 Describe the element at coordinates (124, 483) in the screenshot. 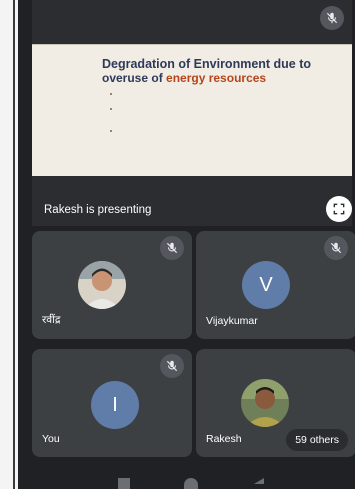

I see `recents-icon` at that location.